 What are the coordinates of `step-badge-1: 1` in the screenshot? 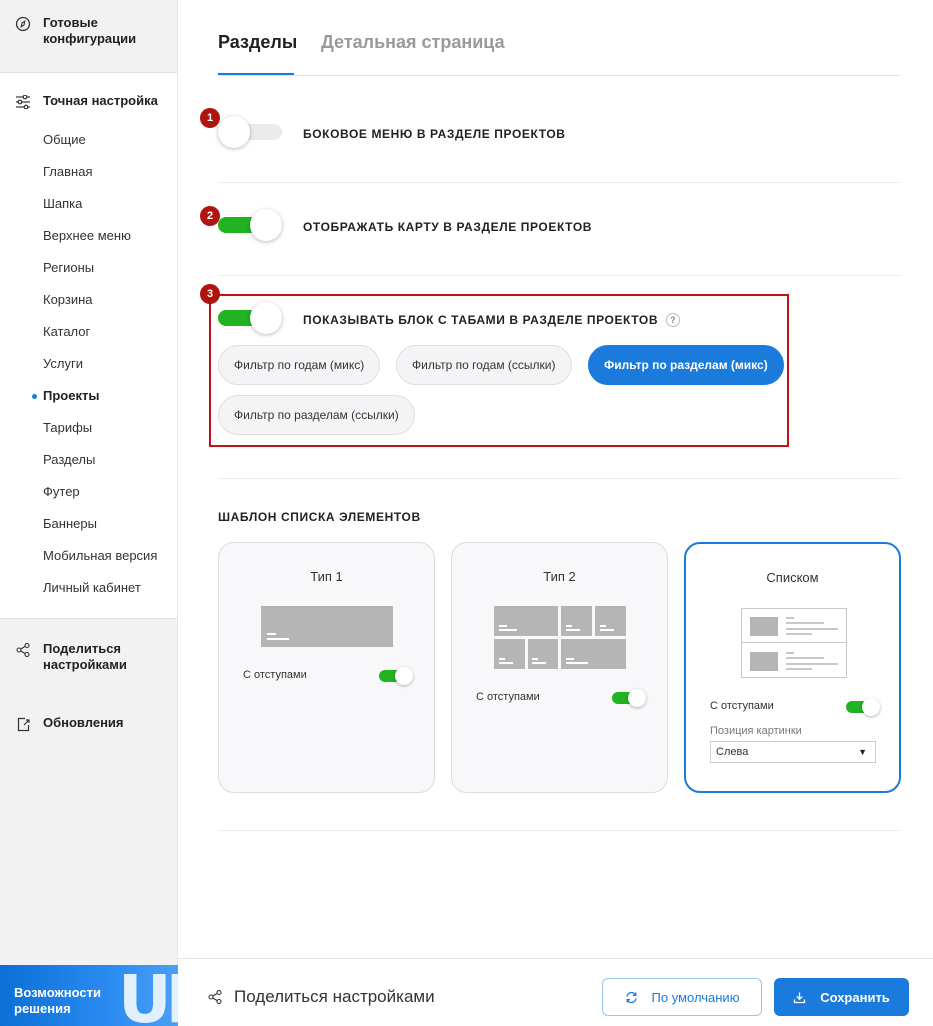 It's located at (210, 118).